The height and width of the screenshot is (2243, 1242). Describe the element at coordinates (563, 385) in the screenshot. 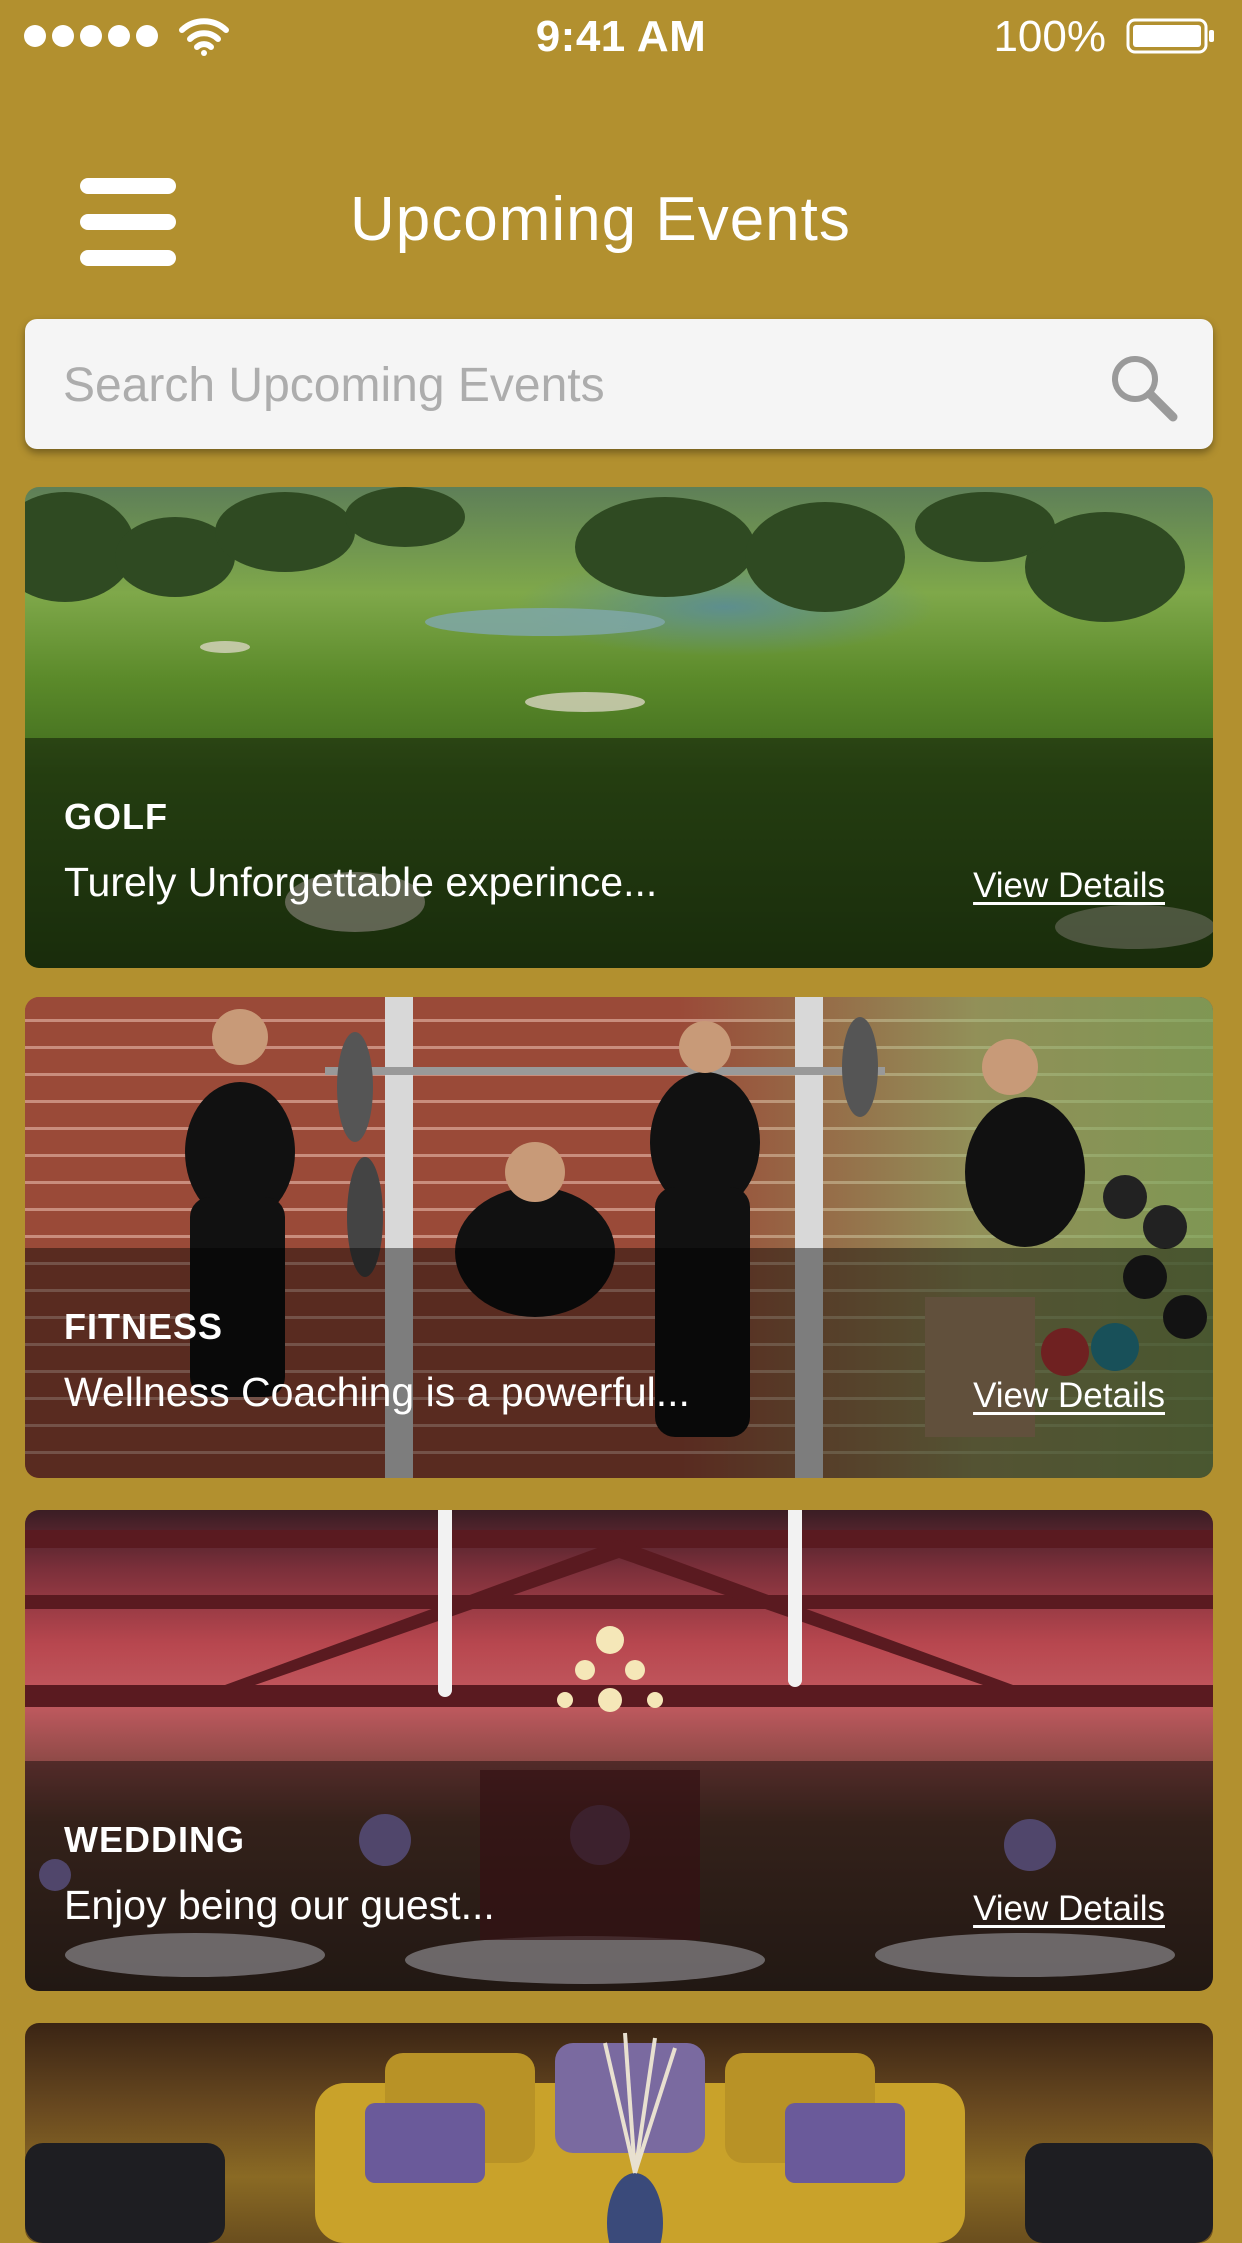

I see `search-input` at that location.